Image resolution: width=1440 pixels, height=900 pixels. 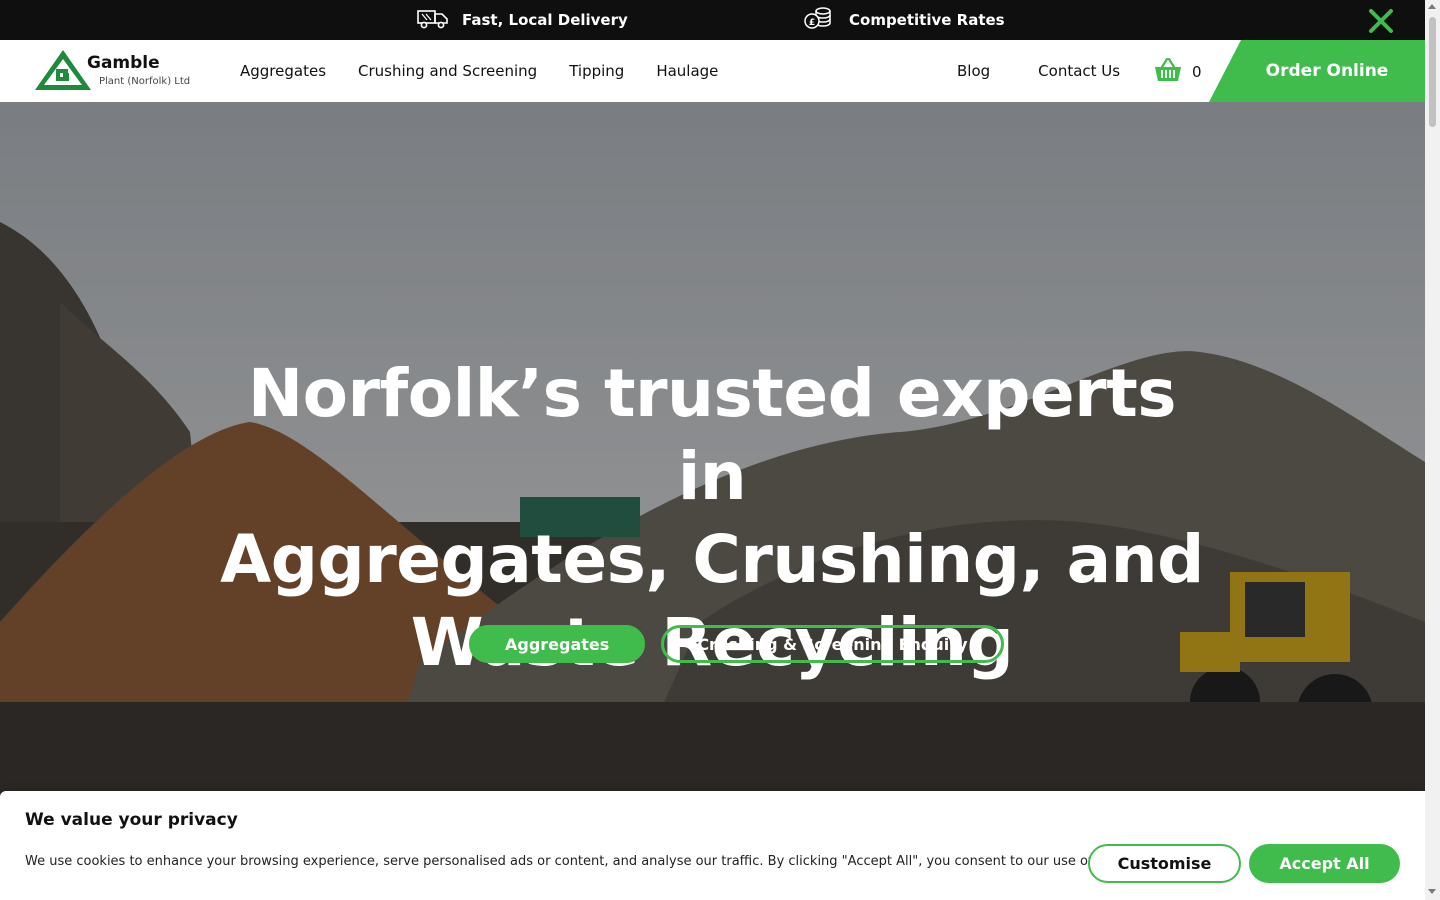 What do you see at coordinates (820, 20) in the screenshot?
I see `coins-icon: £` at bounding box center [820, 20].